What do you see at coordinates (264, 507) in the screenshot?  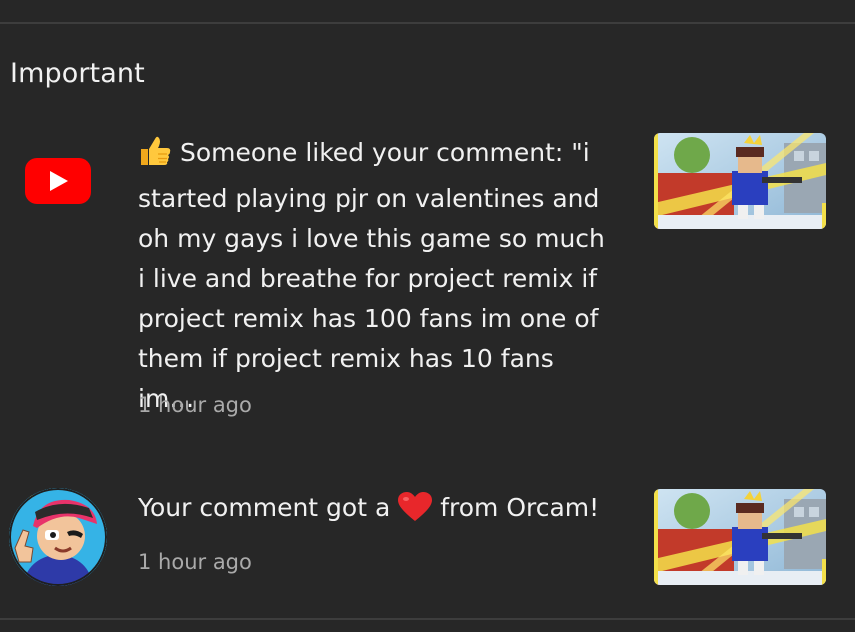 I see `notification-message-start: Your comment got a` at bounding box center [264, 507].